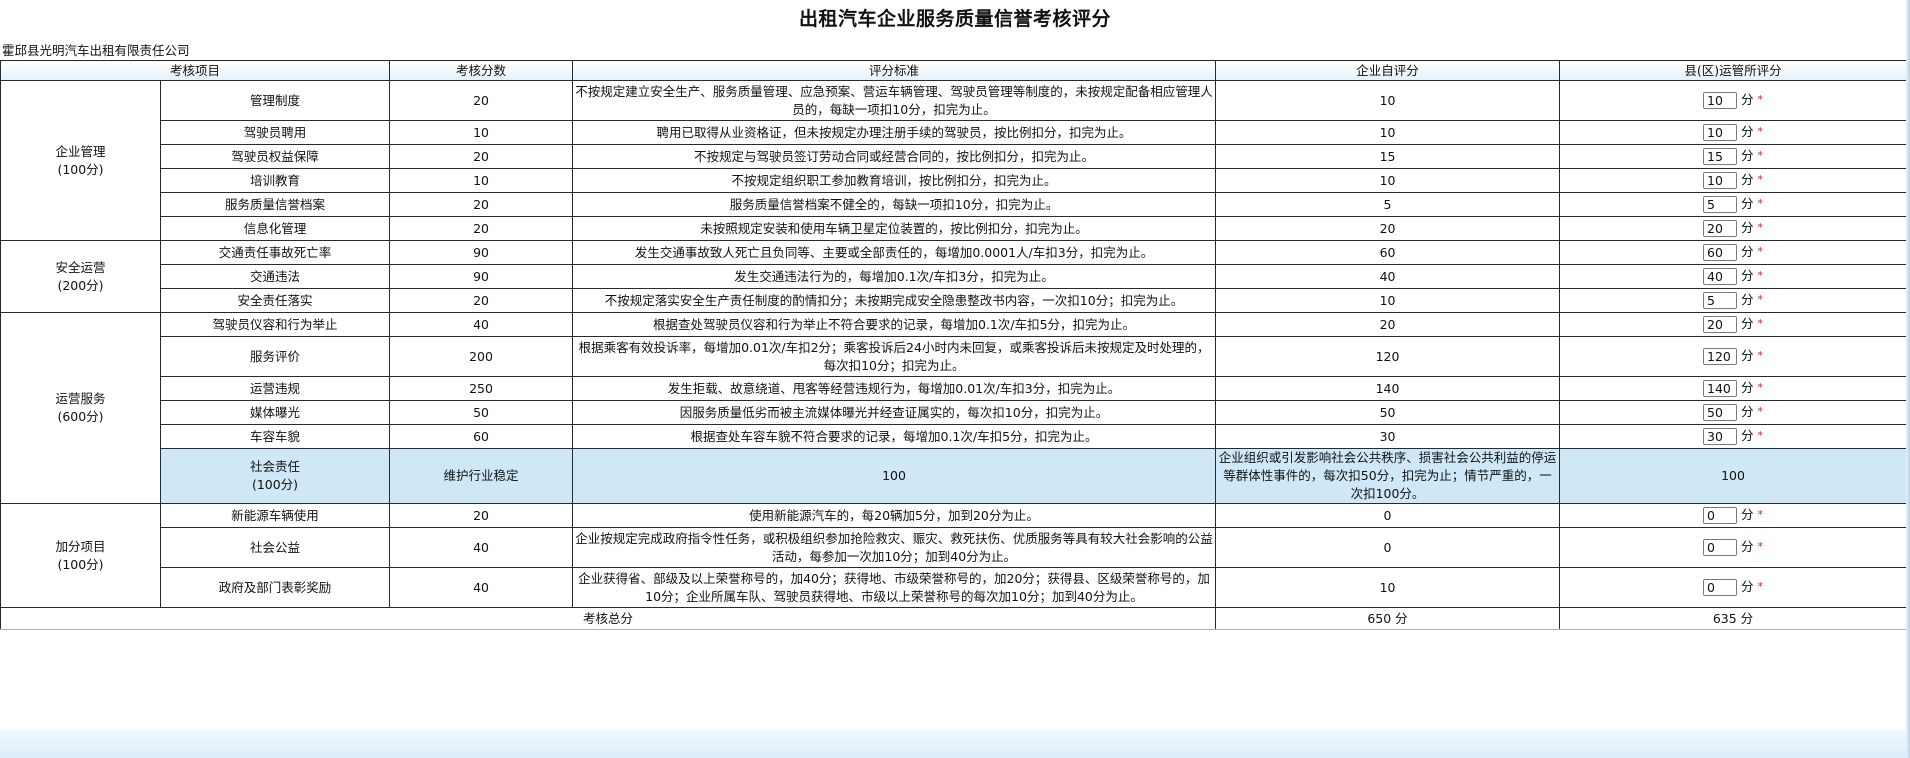 Image resolution: width=1910 pixels, height=758 pixels. Describe the element at coordinates (80, 398) in the screenshot. I see `category-name: 运营服务` at that location.